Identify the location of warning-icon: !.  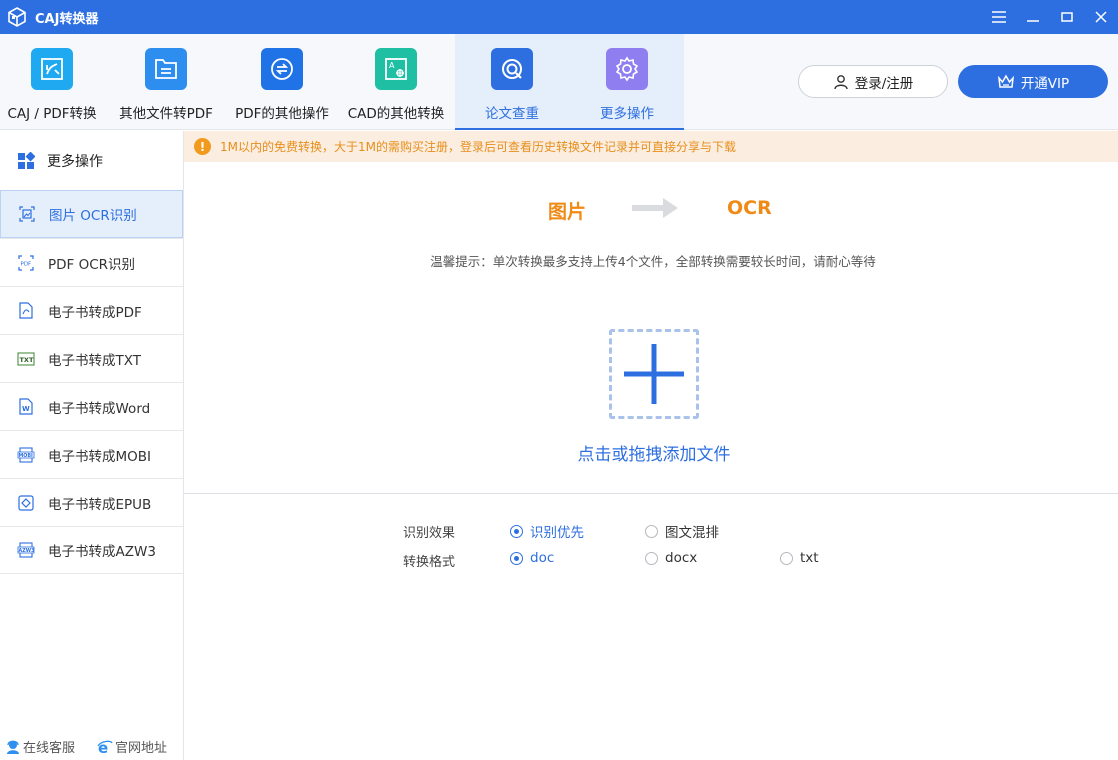
(202, 146).